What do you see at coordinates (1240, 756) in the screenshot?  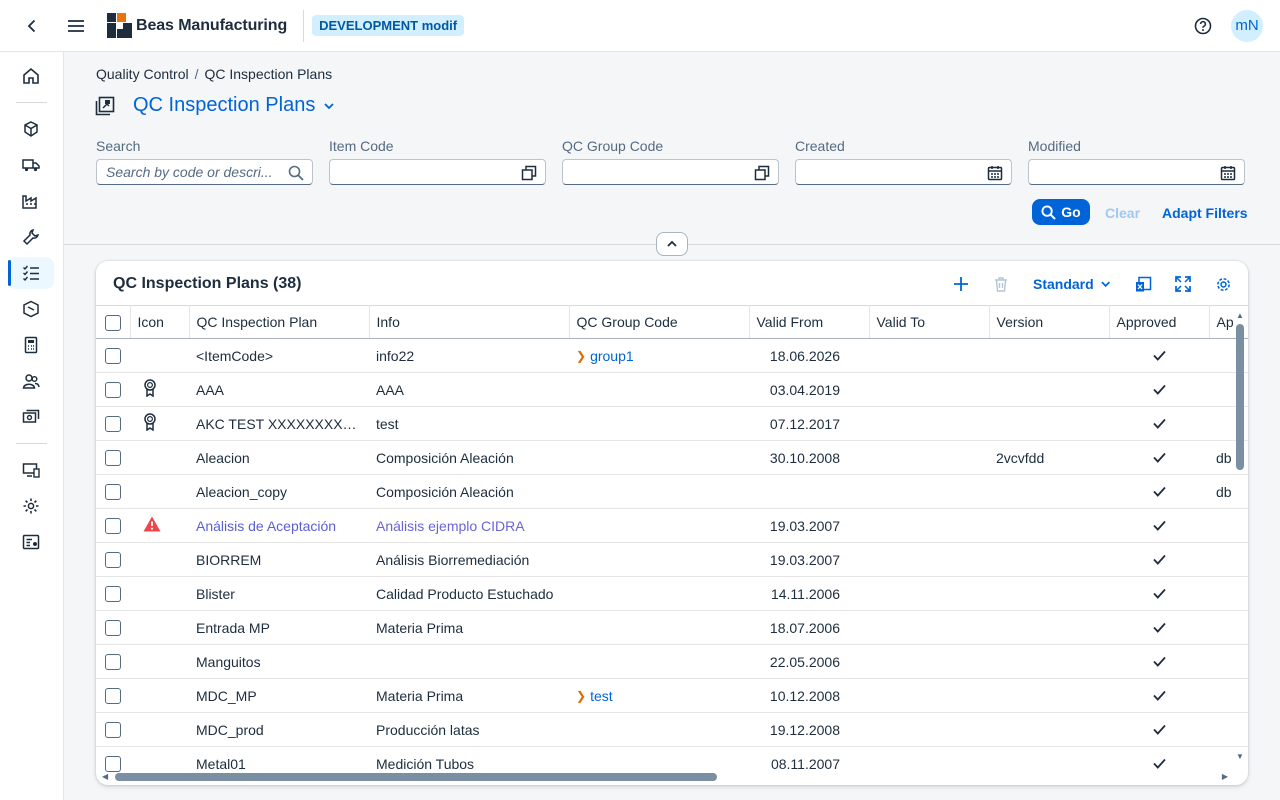 I see `scroll-down-arrow: ▼` at bounding box center [1240, 756].